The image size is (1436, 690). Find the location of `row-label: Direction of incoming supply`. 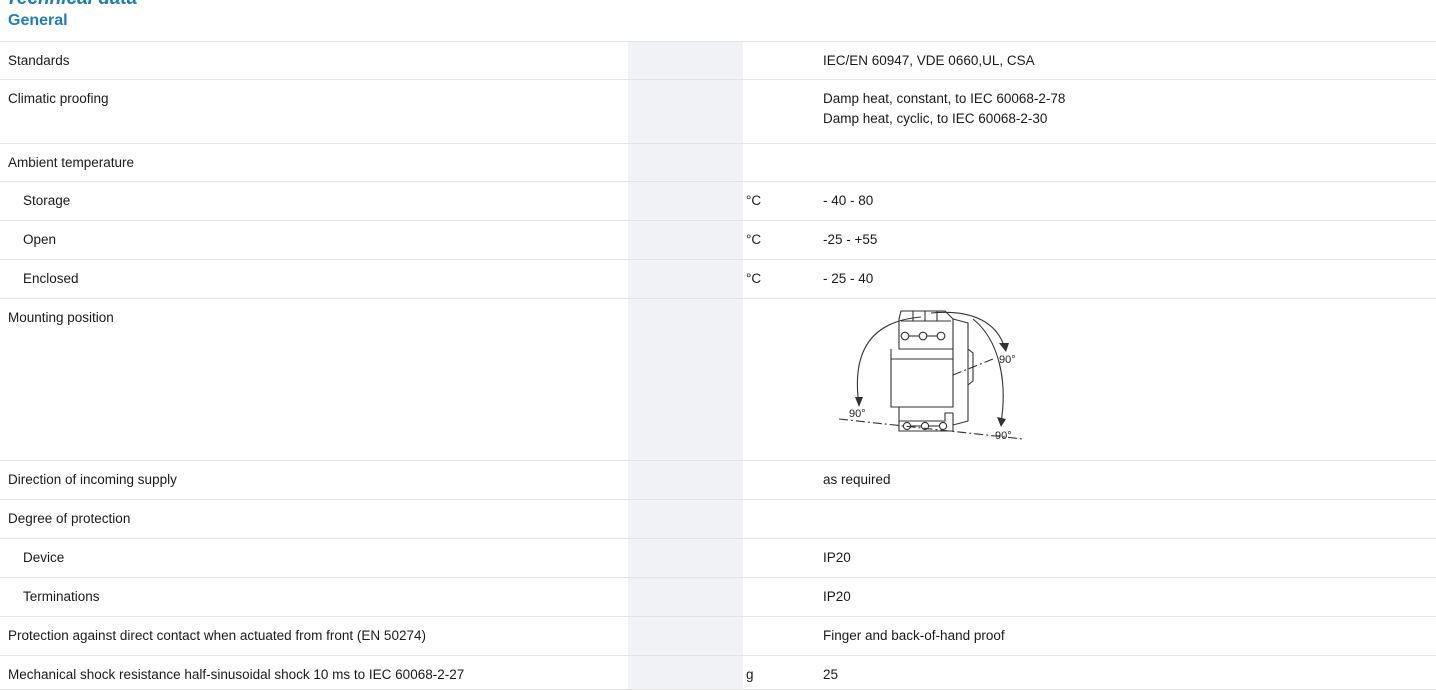

row-label: Direction of incoming supply is located at coordinates (92, 479).